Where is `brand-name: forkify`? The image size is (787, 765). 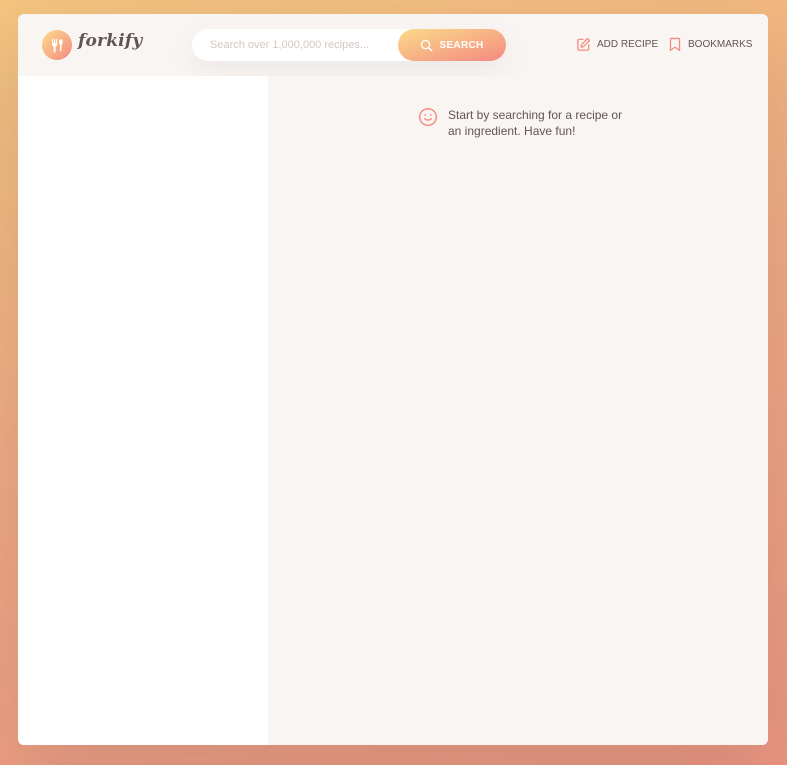
brand-name: forkify is located at coordinates (110, 41).